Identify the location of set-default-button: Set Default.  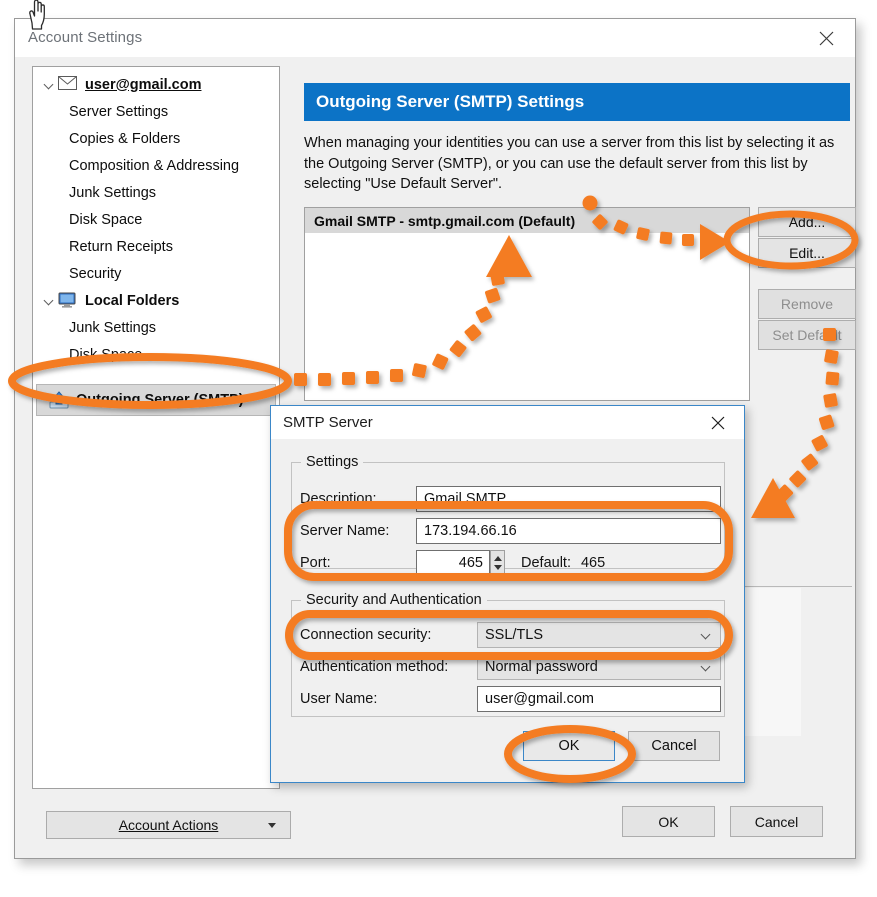
(807, 335).